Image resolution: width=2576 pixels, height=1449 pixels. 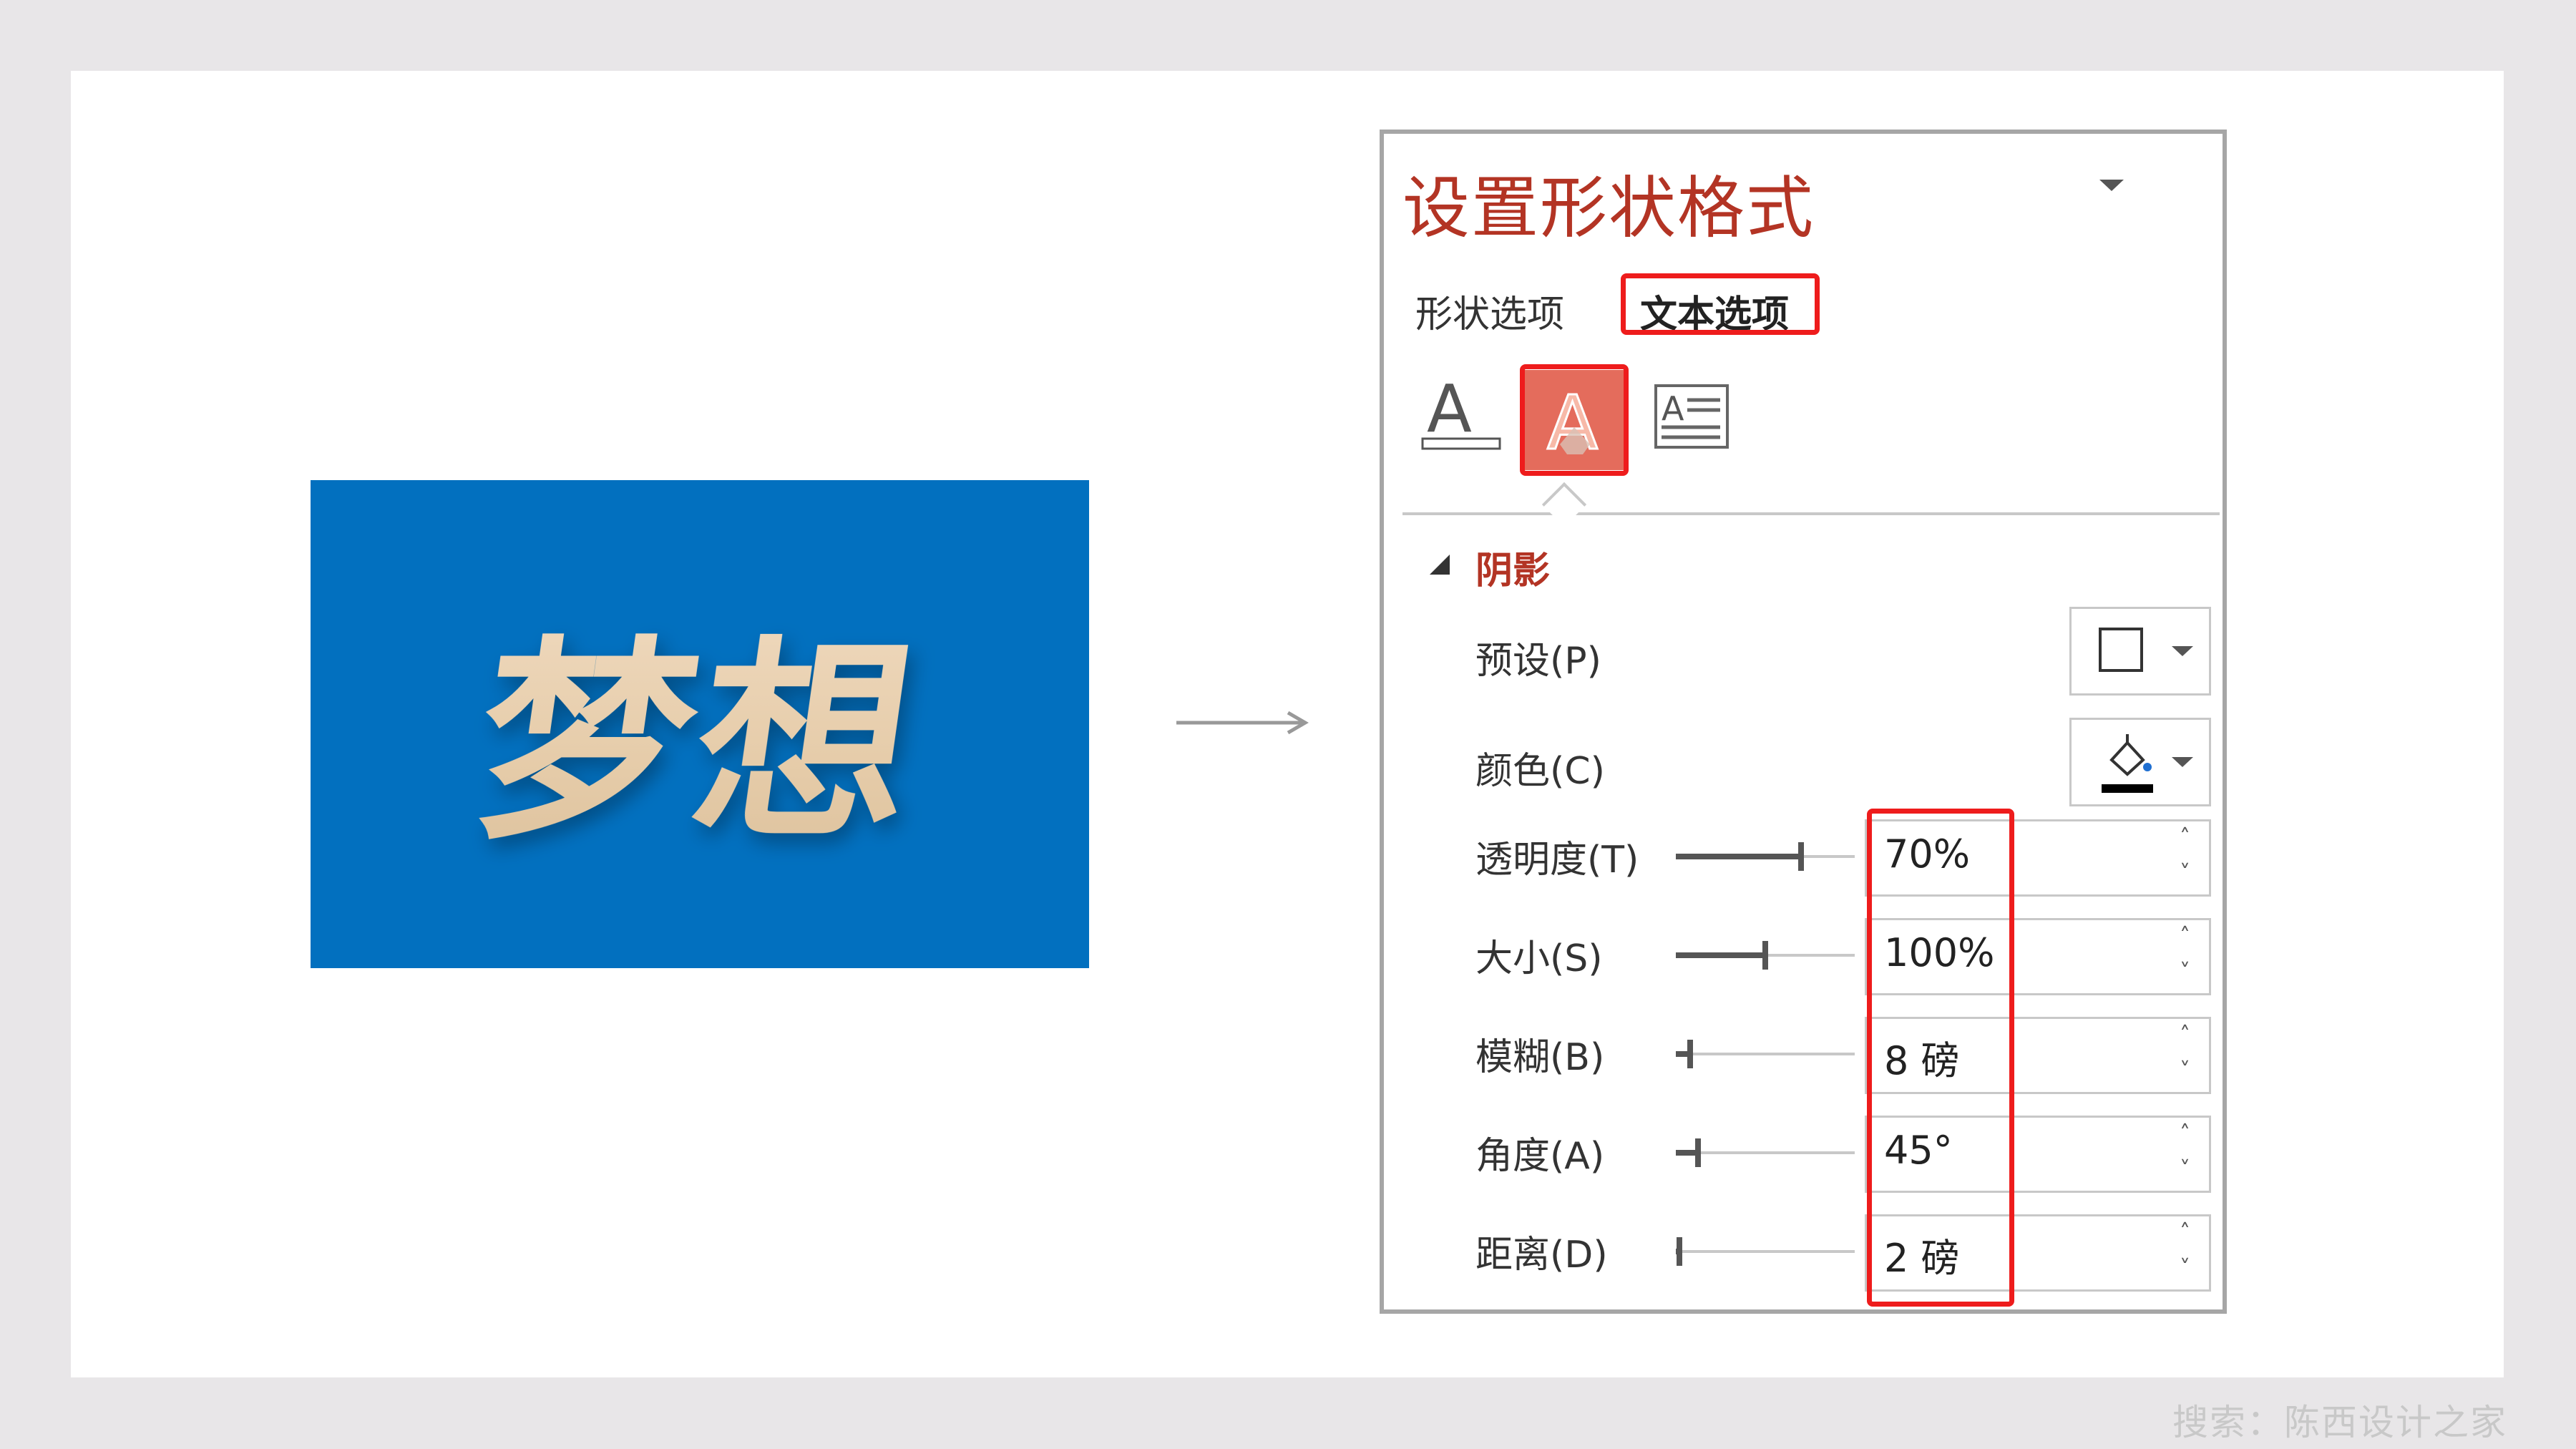 What do you see at coordinates (1564, 504) in the screenshot?
I see `tab-pointer` at bounding box center [1564, 504].